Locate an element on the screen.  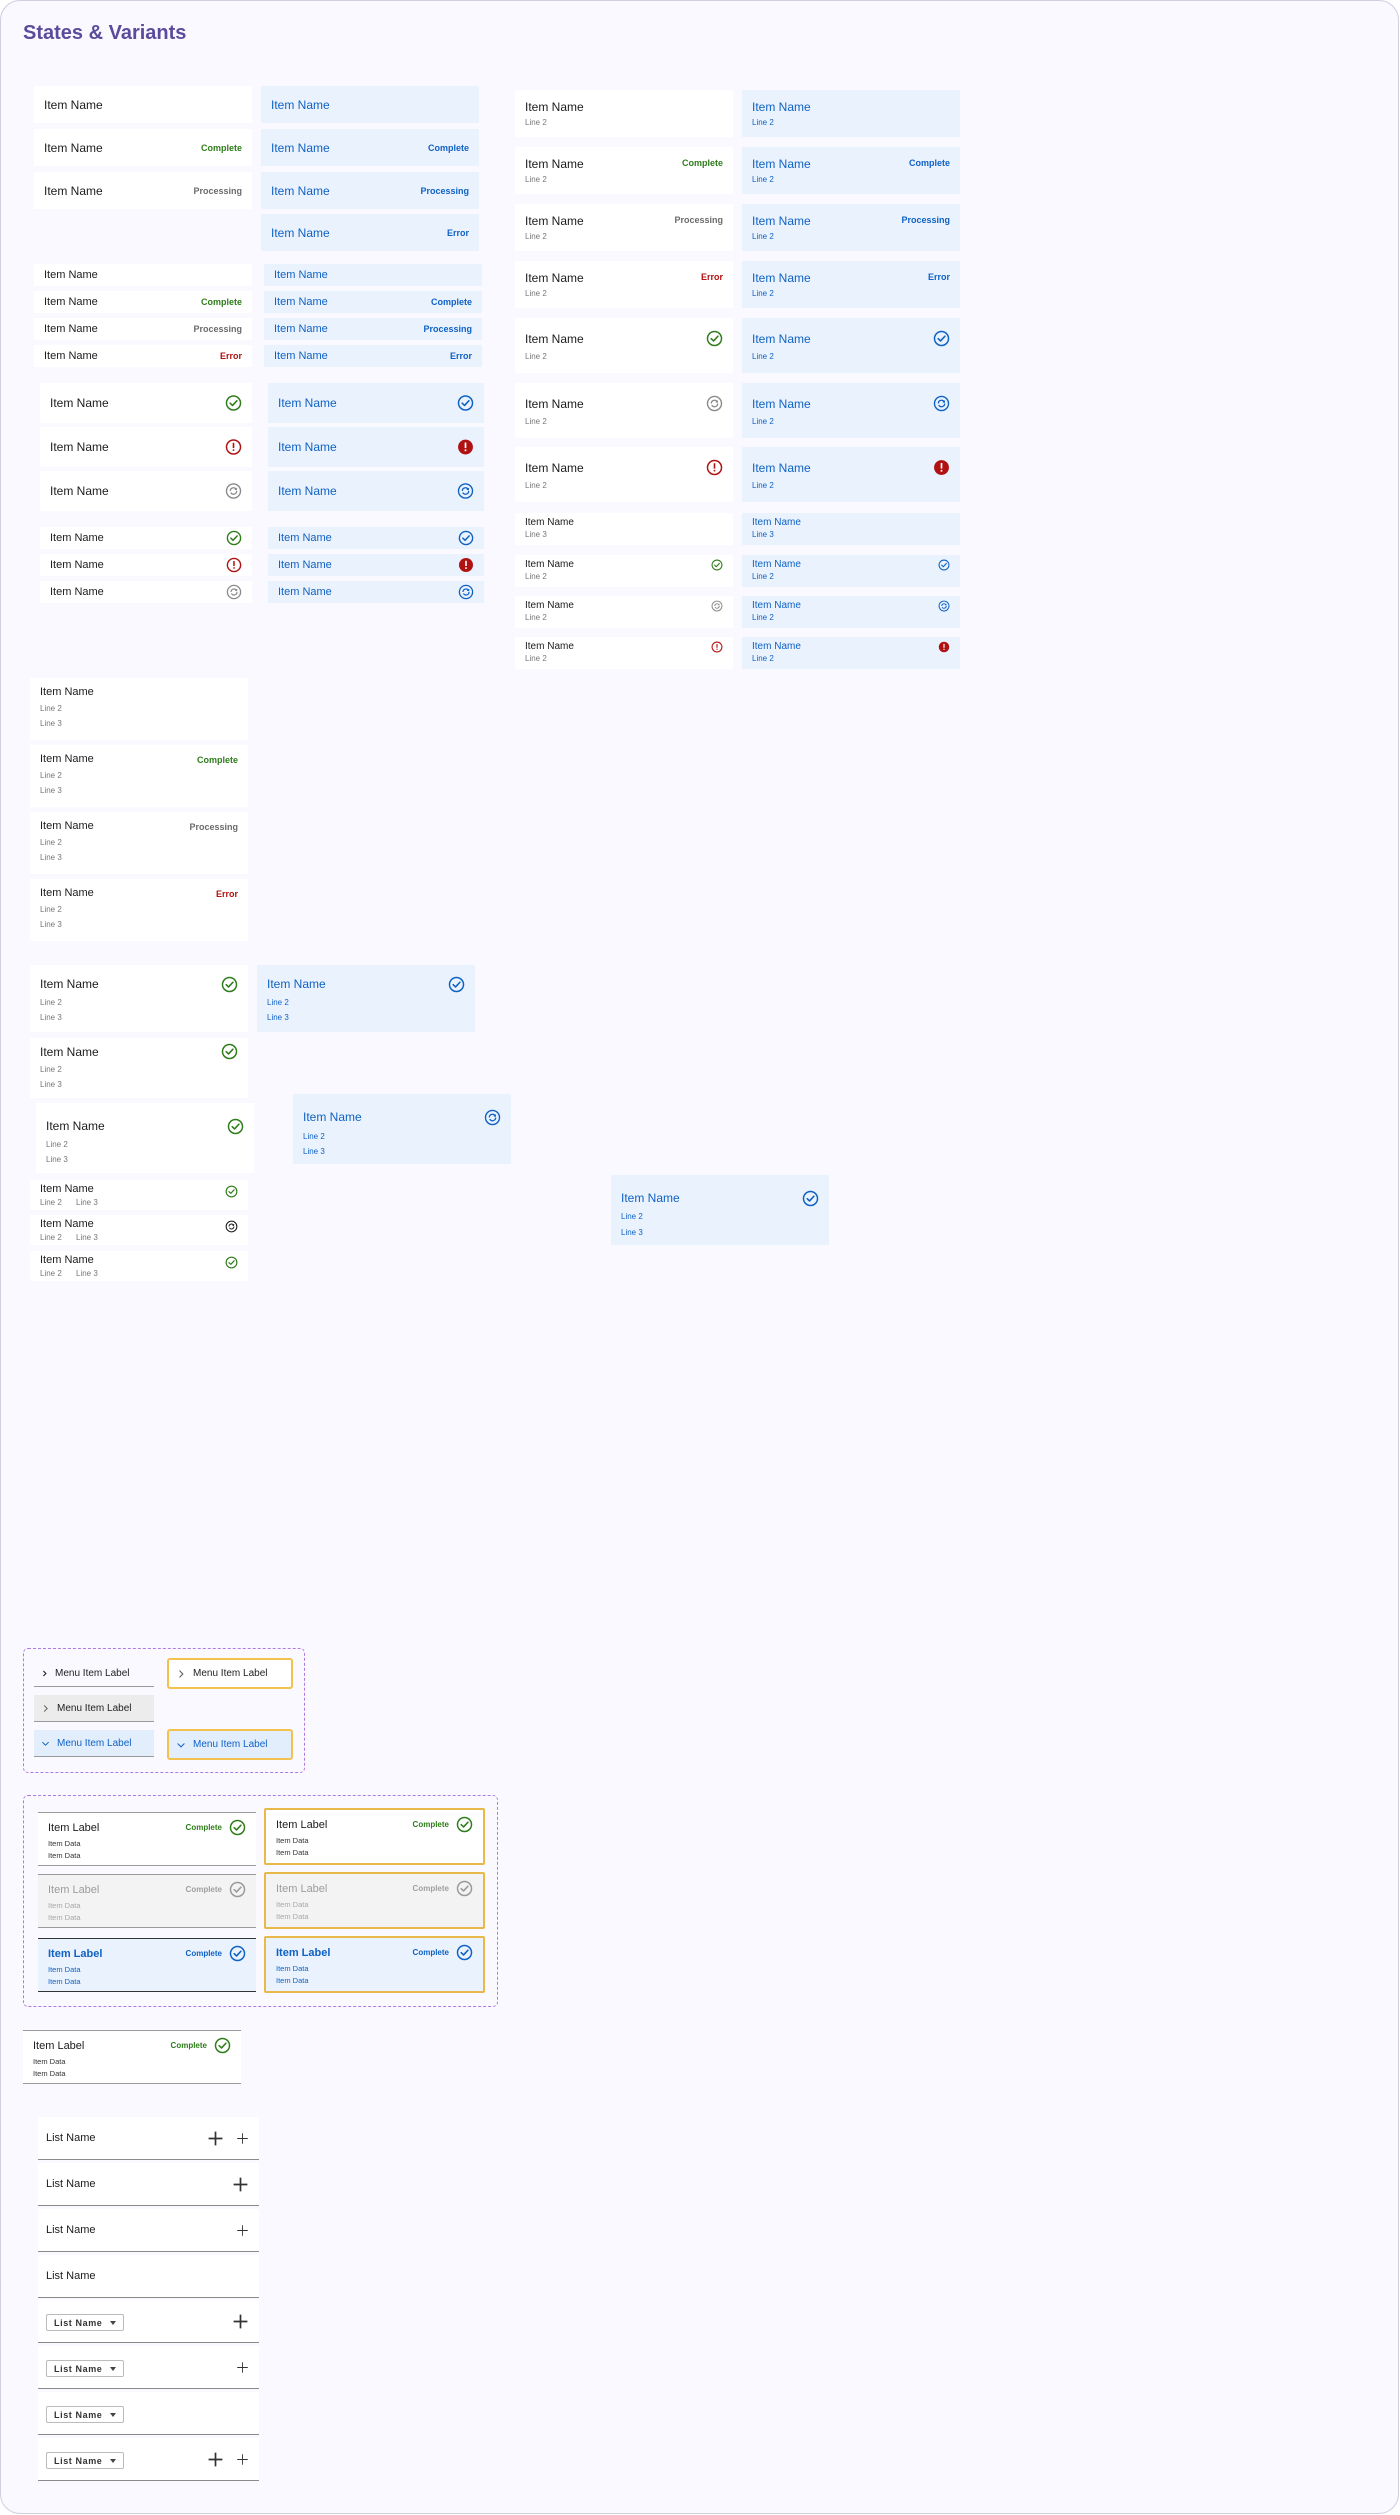
list-item: Item Name Complete Line 2 Line 3 is located at coordinates (139, 776).